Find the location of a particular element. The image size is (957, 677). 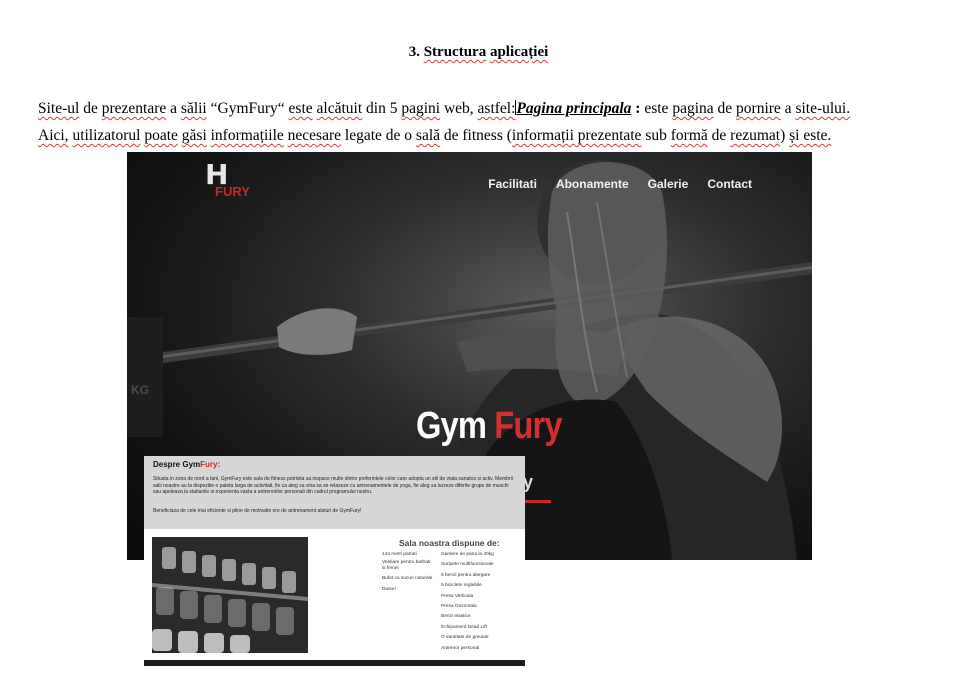

logo-text: FURY is located at coordinates (232, 191).